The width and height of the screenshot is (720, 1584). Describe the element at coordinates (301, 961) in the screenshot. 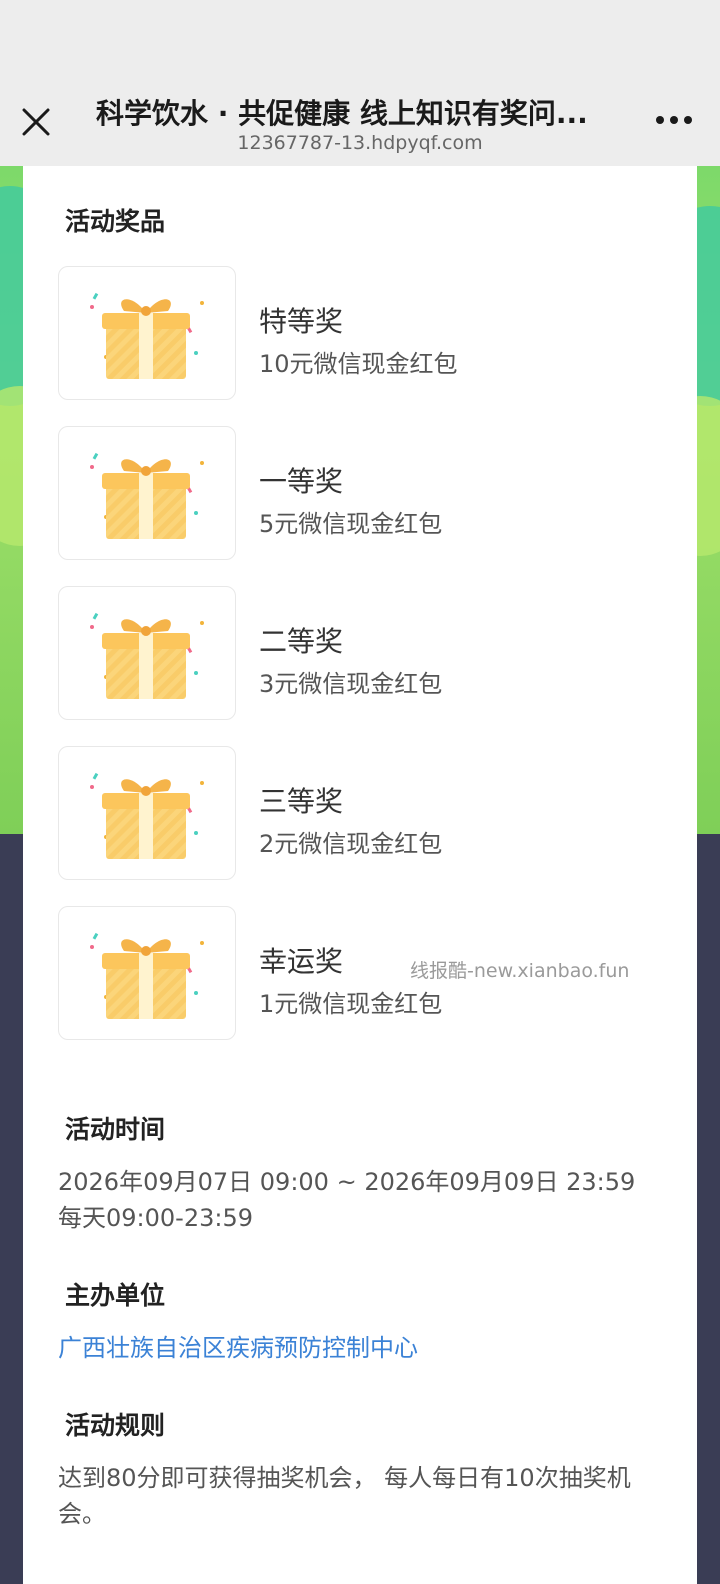

I see `prize-name: 幸运奖` at that location.